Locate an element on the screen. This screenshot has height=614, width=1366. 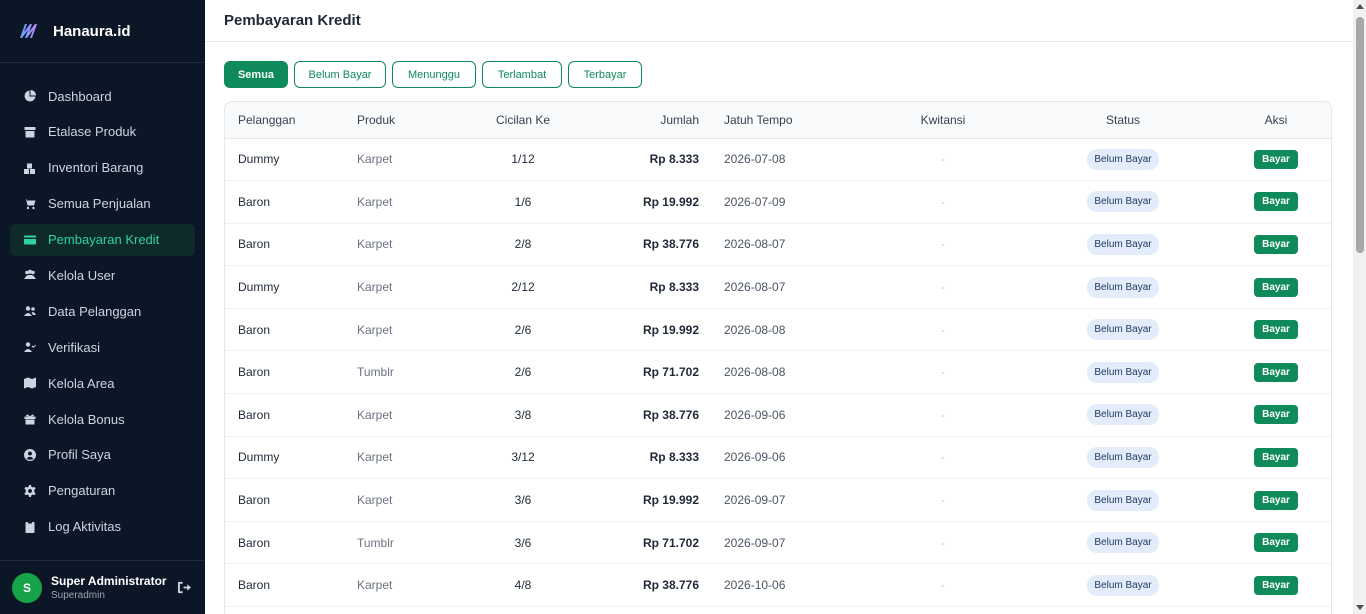
column-header-pelanggan: Pelanggan is located at coordinates (291, 120).